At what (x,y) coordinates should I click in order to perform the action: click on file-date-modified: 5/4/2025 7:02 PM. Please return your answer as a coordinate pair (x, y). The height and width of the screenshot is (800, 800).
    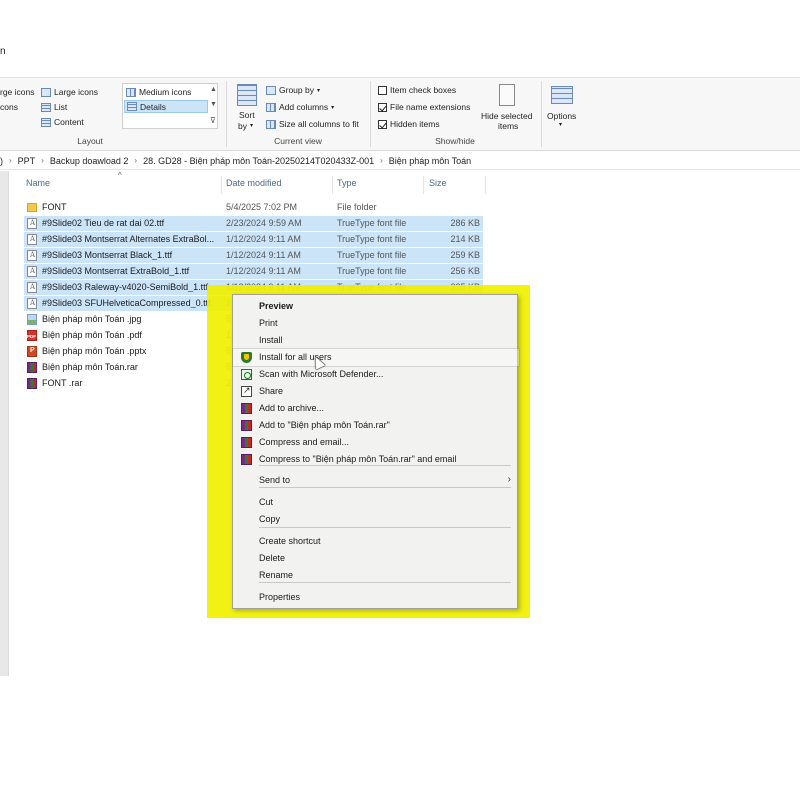
    Looking at the image, I should click on (262, 207).